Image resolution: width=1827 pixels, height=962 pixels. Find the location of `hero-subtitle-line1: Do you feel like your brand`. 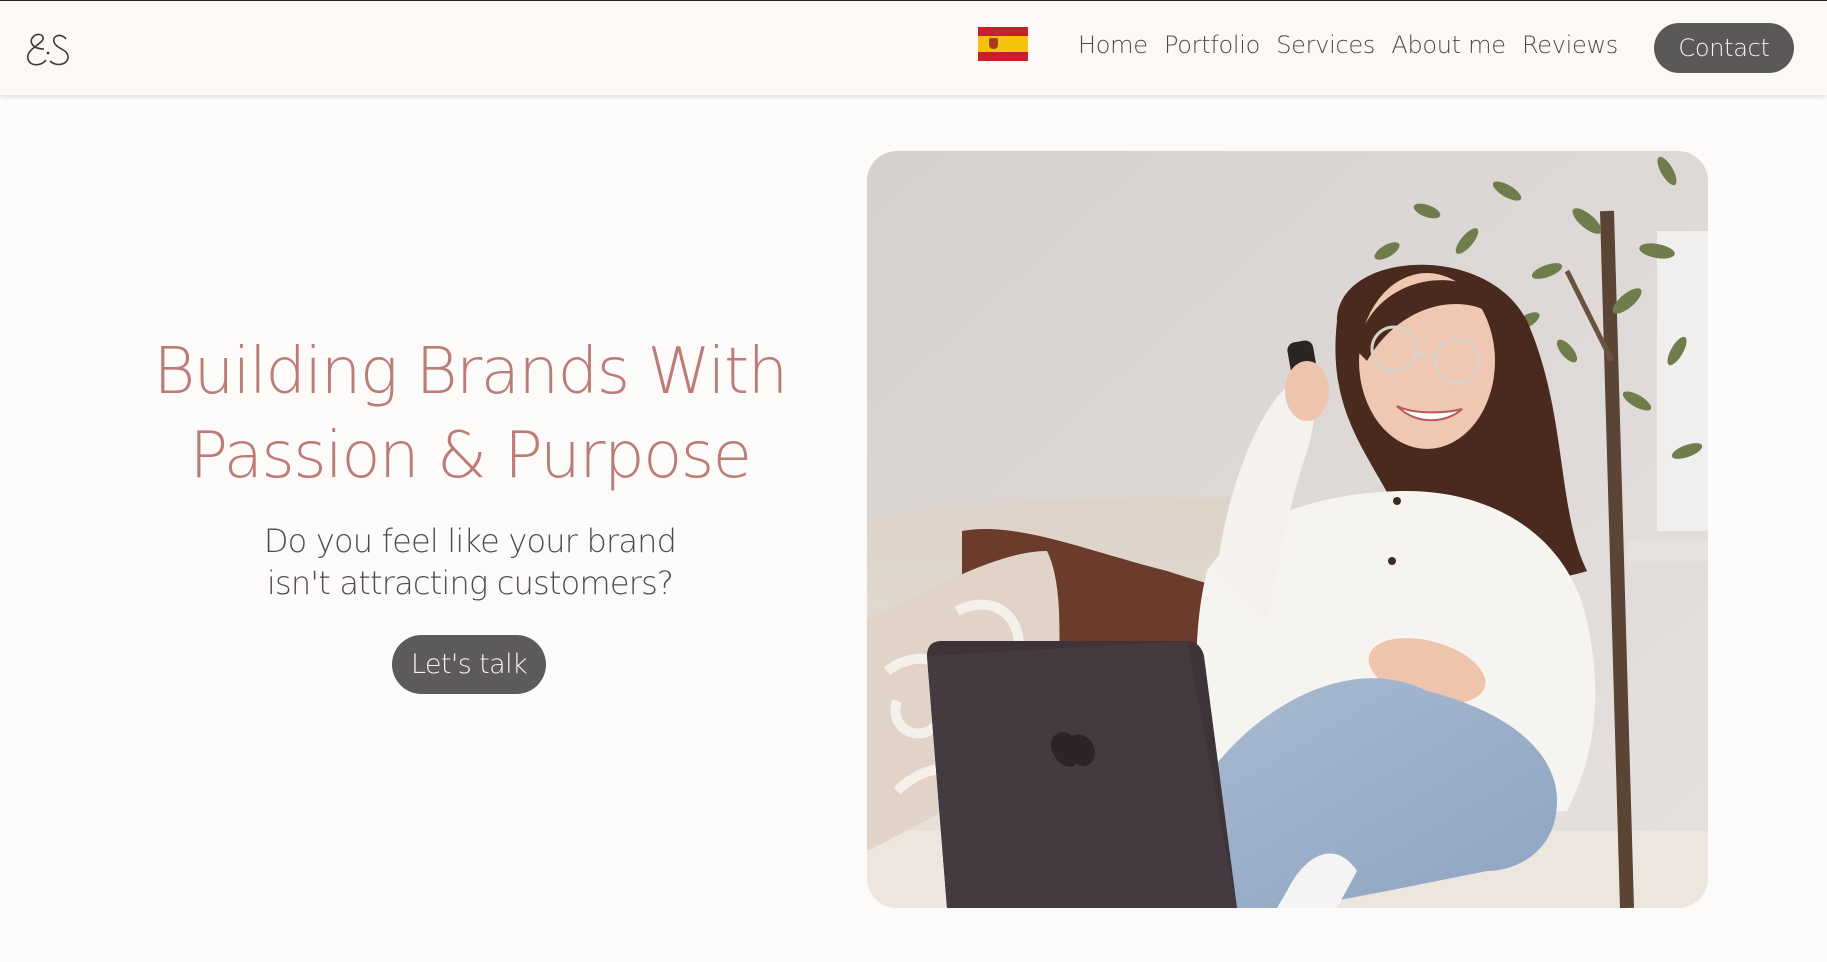

hero-subtitle-line1: Do you feel like your brand is located at coordinates (470, 541).